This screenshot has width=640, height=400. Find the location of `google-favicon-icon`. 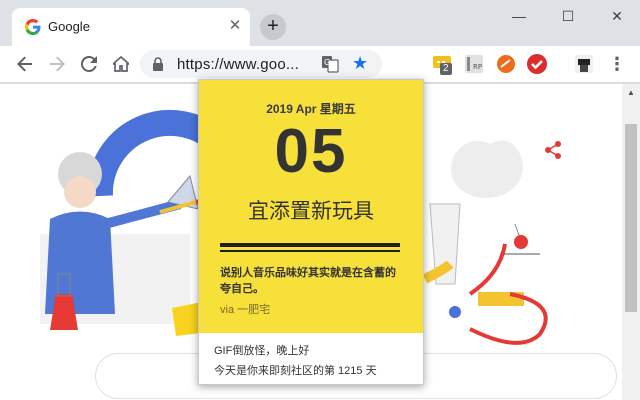

google-favicon-icon is located at coordinates (33, 27).